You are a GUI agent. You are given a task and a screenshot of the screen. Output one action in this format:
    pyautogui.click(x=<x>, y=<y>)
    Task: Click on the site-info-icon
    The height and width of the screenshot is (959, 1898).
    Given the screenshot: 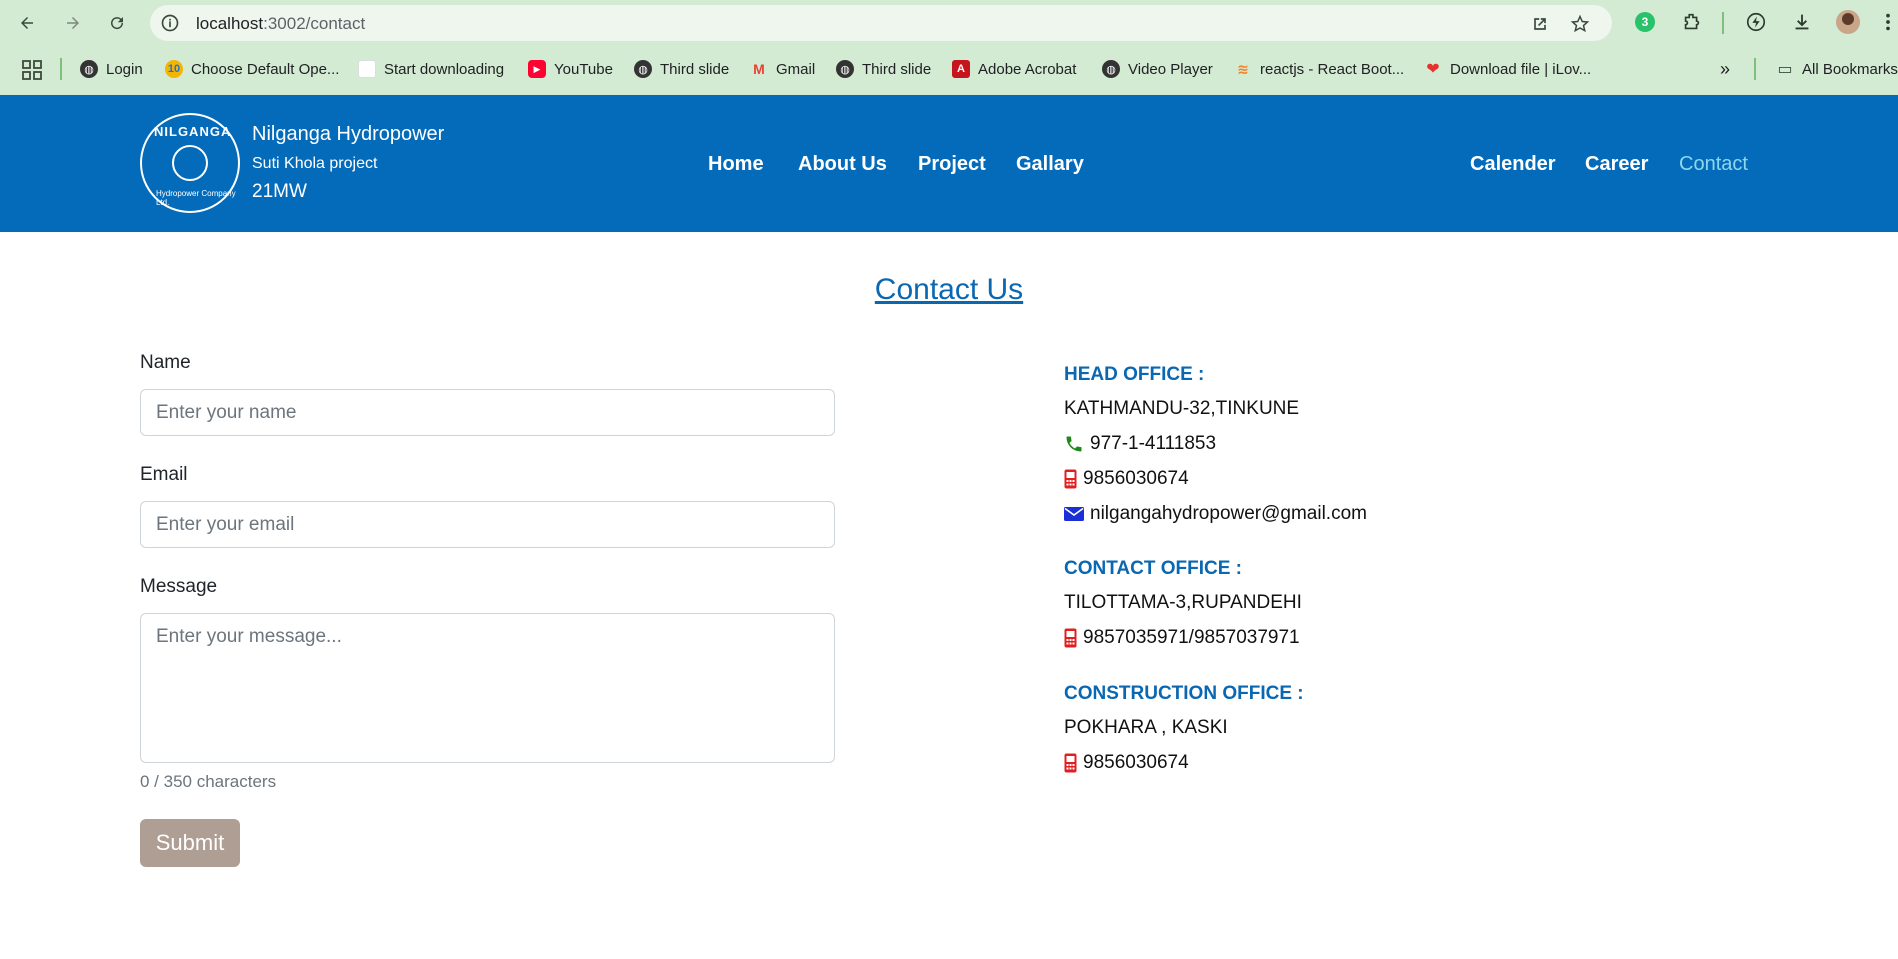 What is the action you would take?
    pyautogui.click(x=170, y=23)
    